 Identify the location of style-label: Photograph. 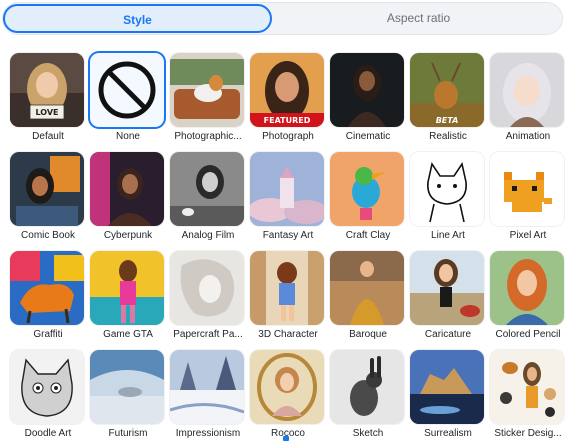
(288, 136).